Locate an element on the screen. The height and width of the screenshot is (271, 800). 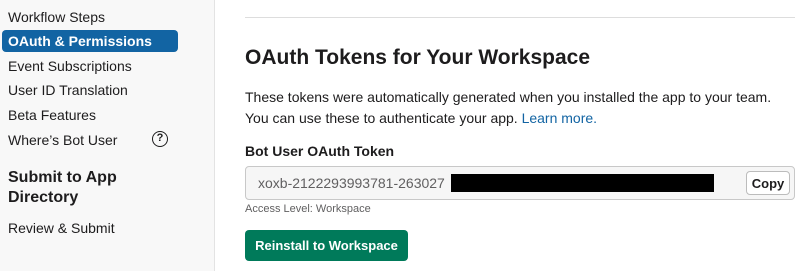
help-circle-icon: ? is located at coordinates (160, 139).